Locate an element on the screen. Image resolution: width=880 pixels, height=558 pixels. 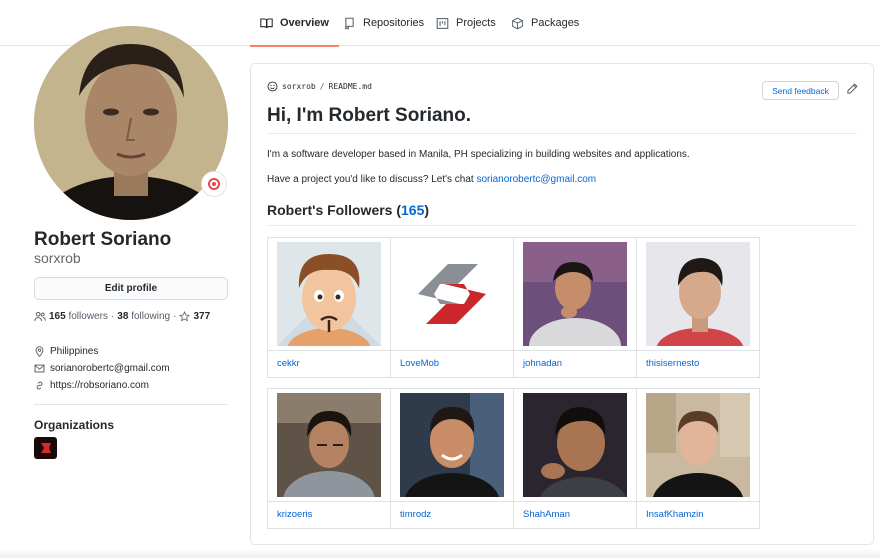
follower-name: johnadan is located at coordinates (542, 363).